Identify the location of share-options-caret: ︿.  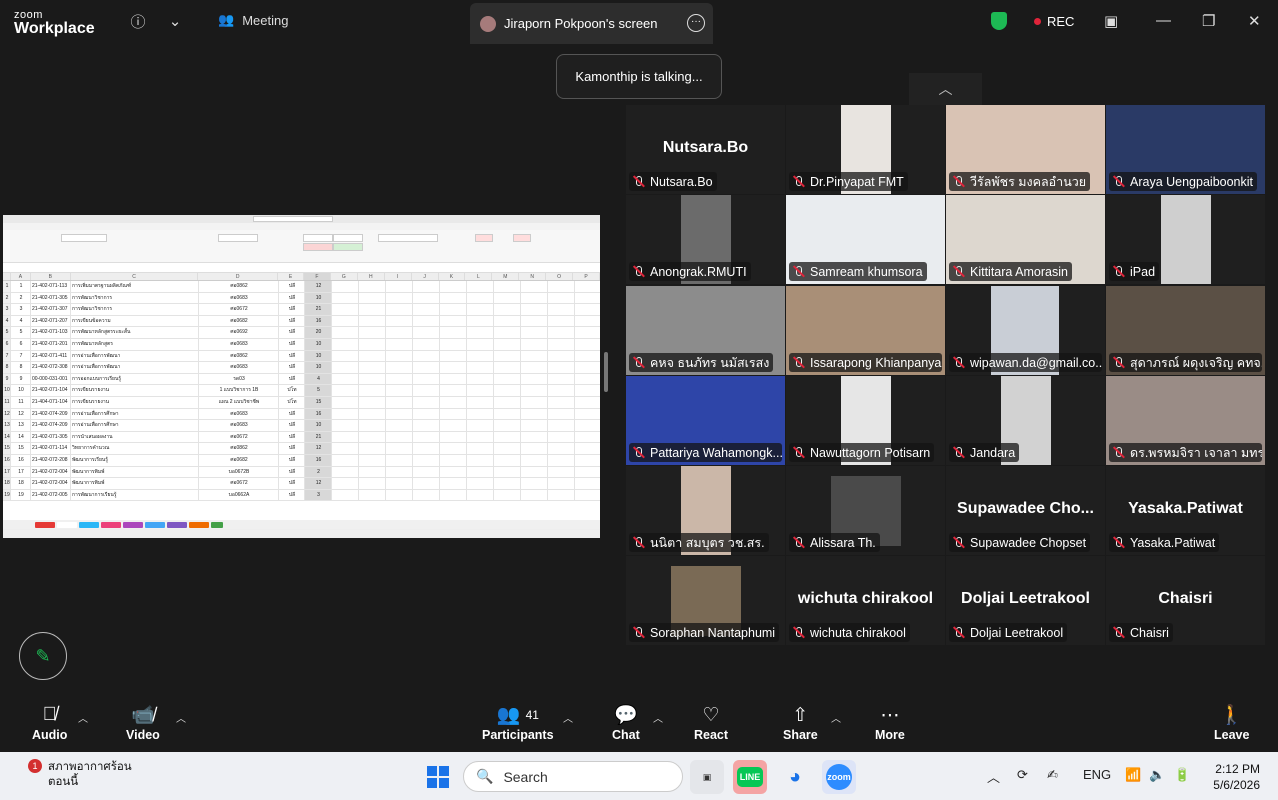
(836, 717).